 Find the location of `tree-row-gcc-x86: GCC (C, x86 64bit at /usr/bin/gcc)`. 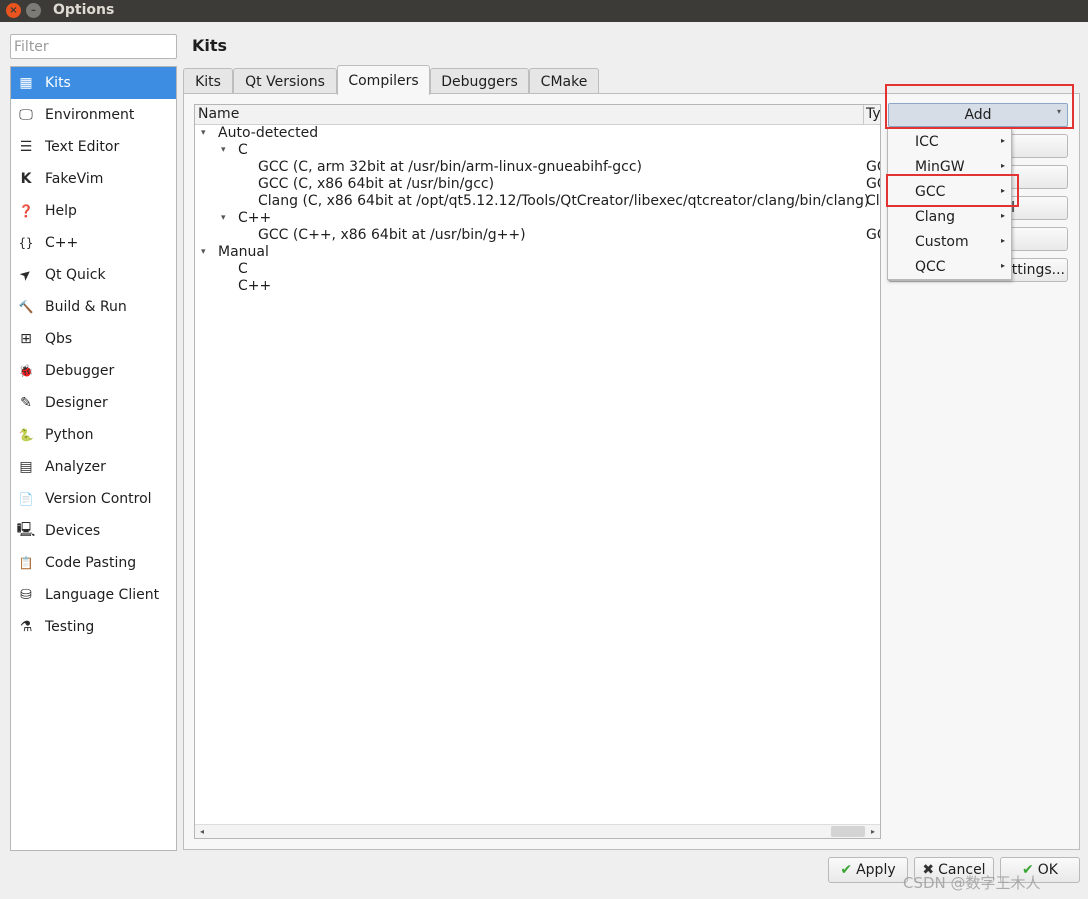

tree-row-gcc-x86: GCC (C, x86 64bit at /usr/bin/gcc) is located at coordinates (376, 184).